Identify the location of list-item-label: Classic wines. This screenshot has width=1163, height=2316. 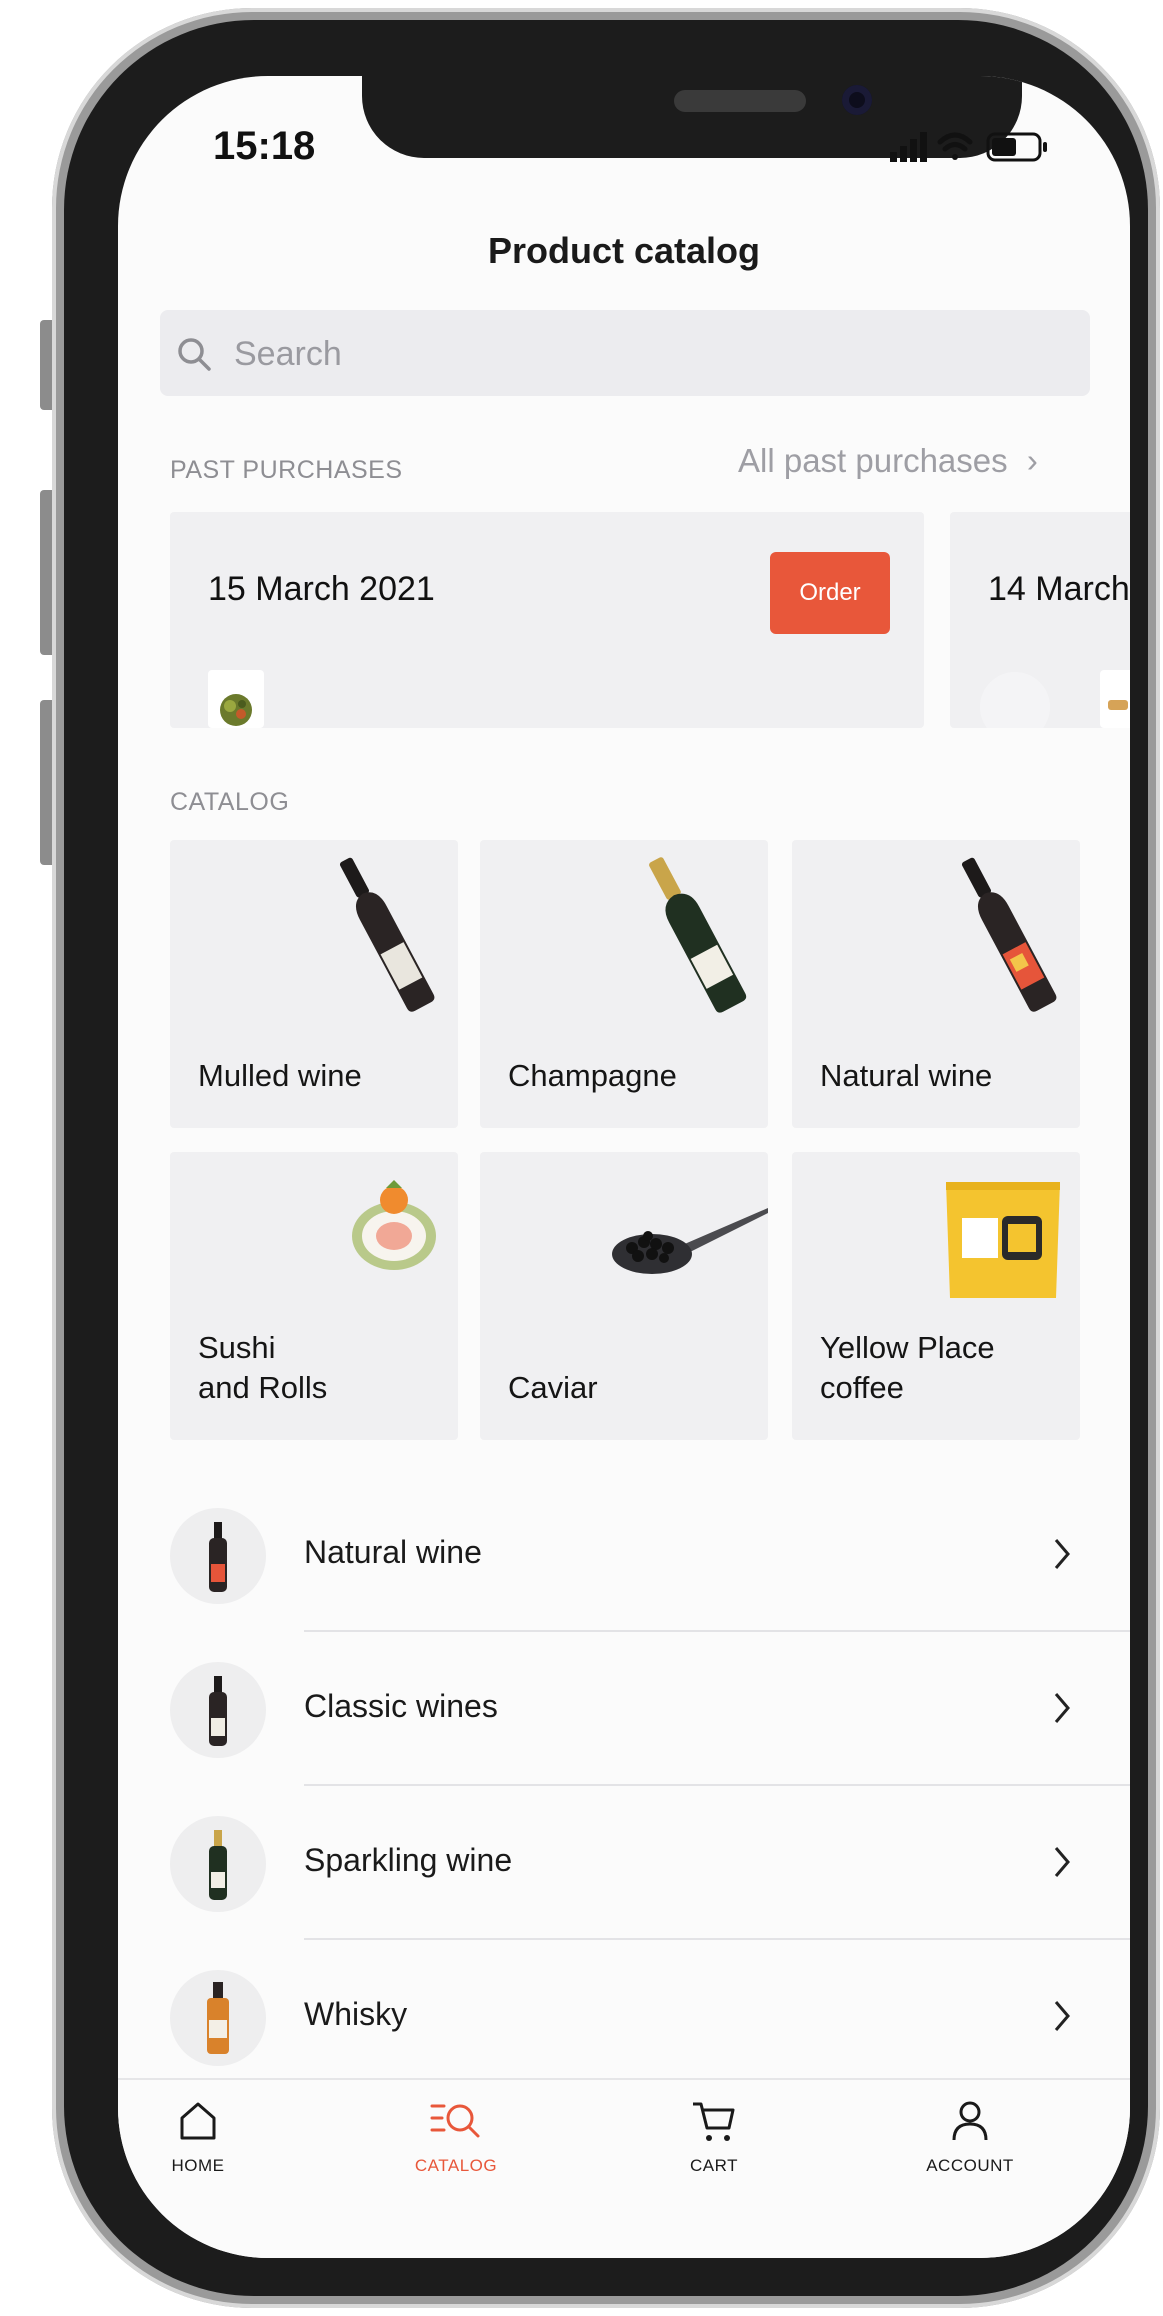
(401, 1706).